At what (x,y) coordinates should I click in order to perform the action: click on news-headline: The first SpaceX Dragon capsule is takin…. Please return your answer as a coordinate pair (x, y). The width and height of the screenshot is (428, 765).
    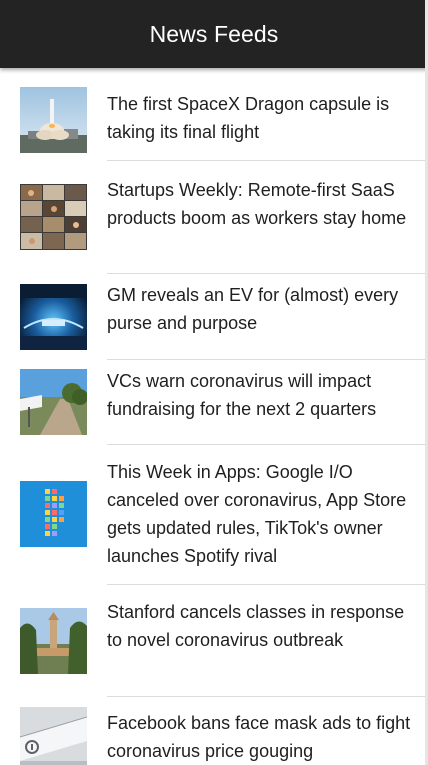
    Looking at the image, I should click on (248, 118).